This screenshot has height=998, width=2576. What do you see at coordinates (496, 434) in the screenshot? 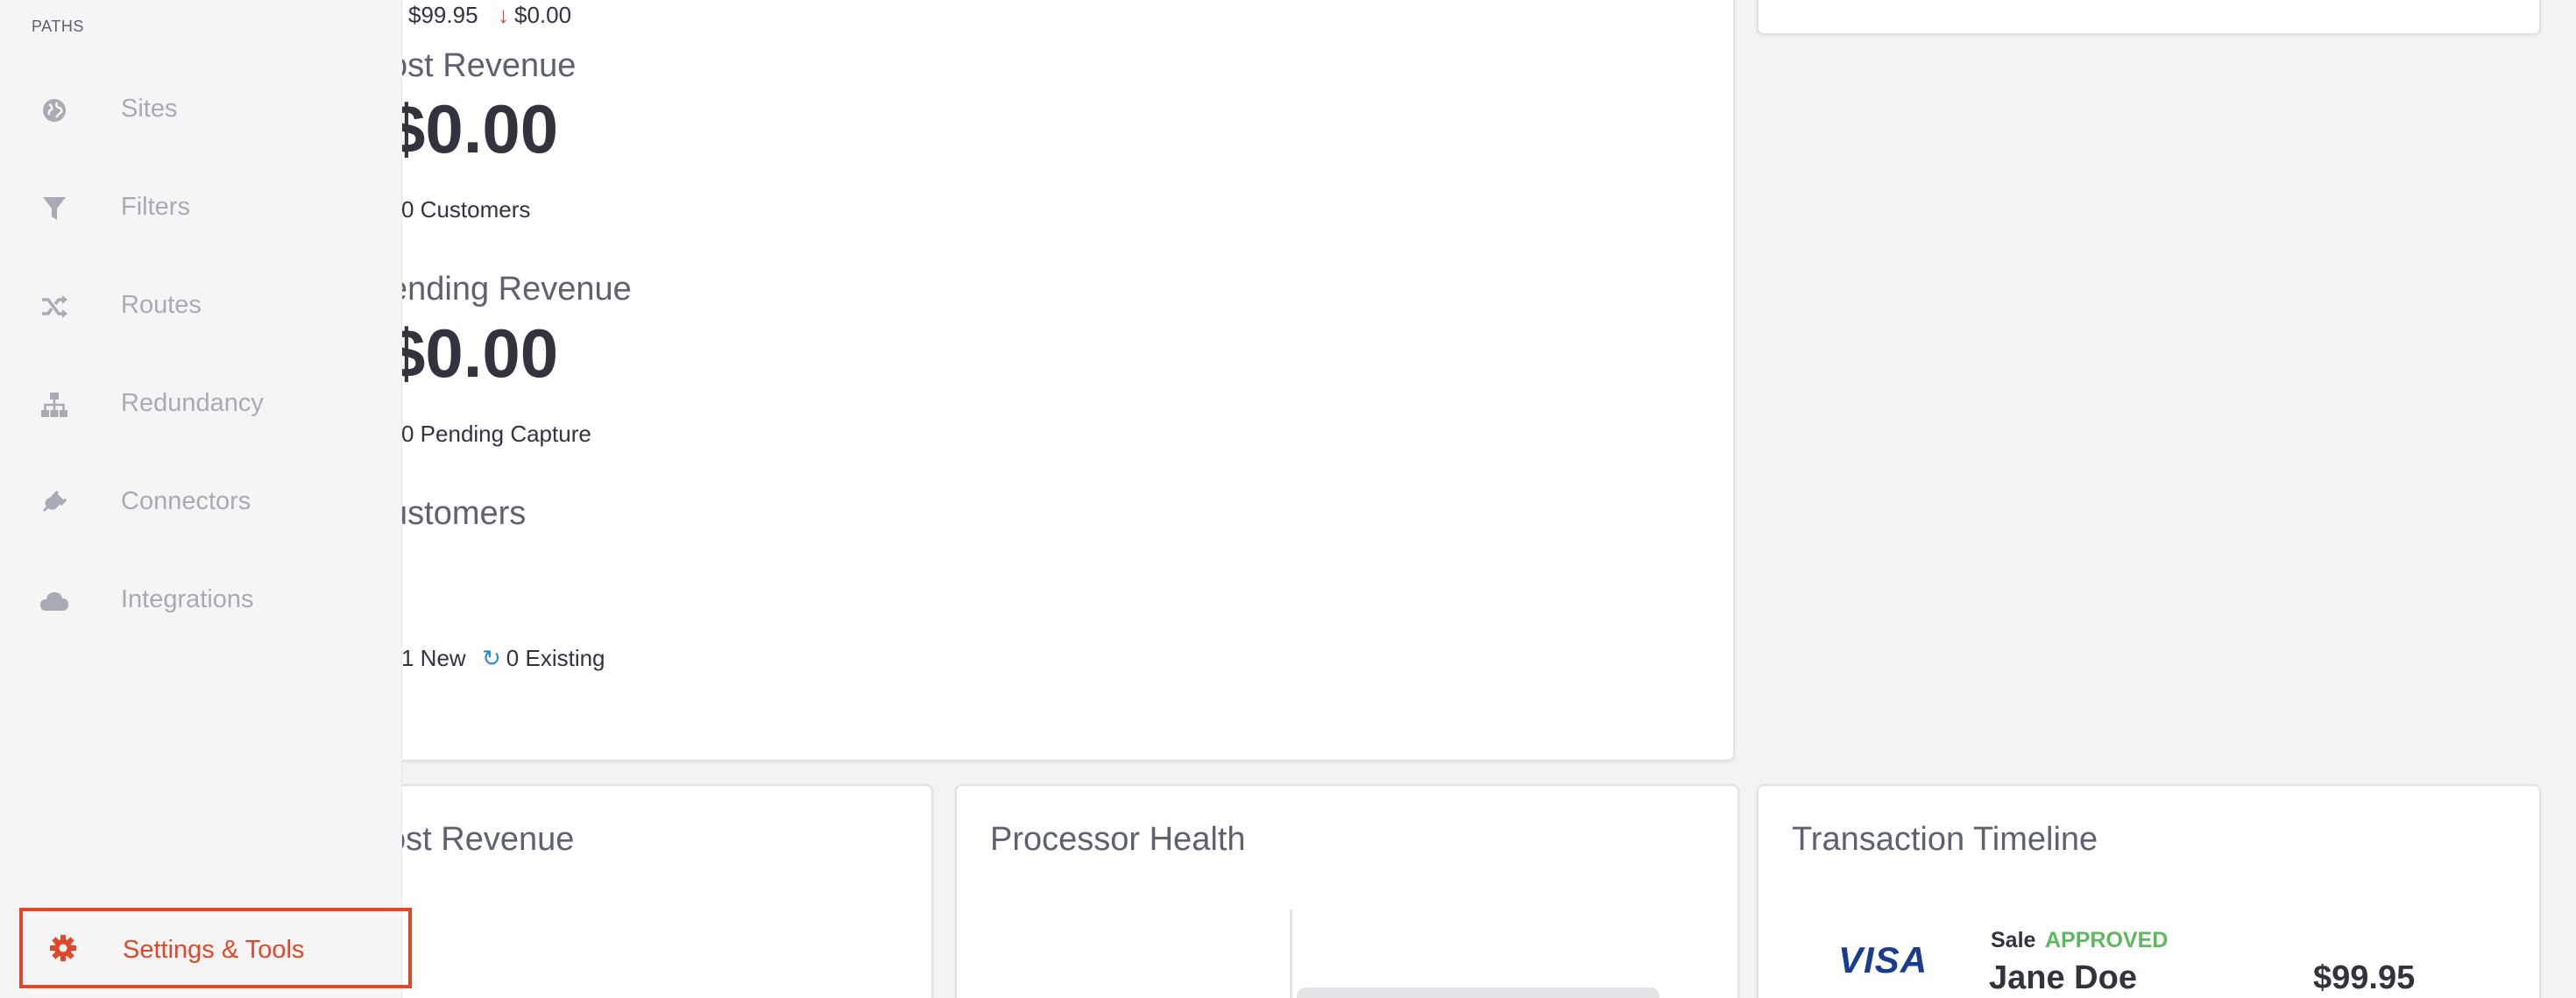
I see `pending-capture-count: 0 Pending Capture` at bounding box center [496, 434].